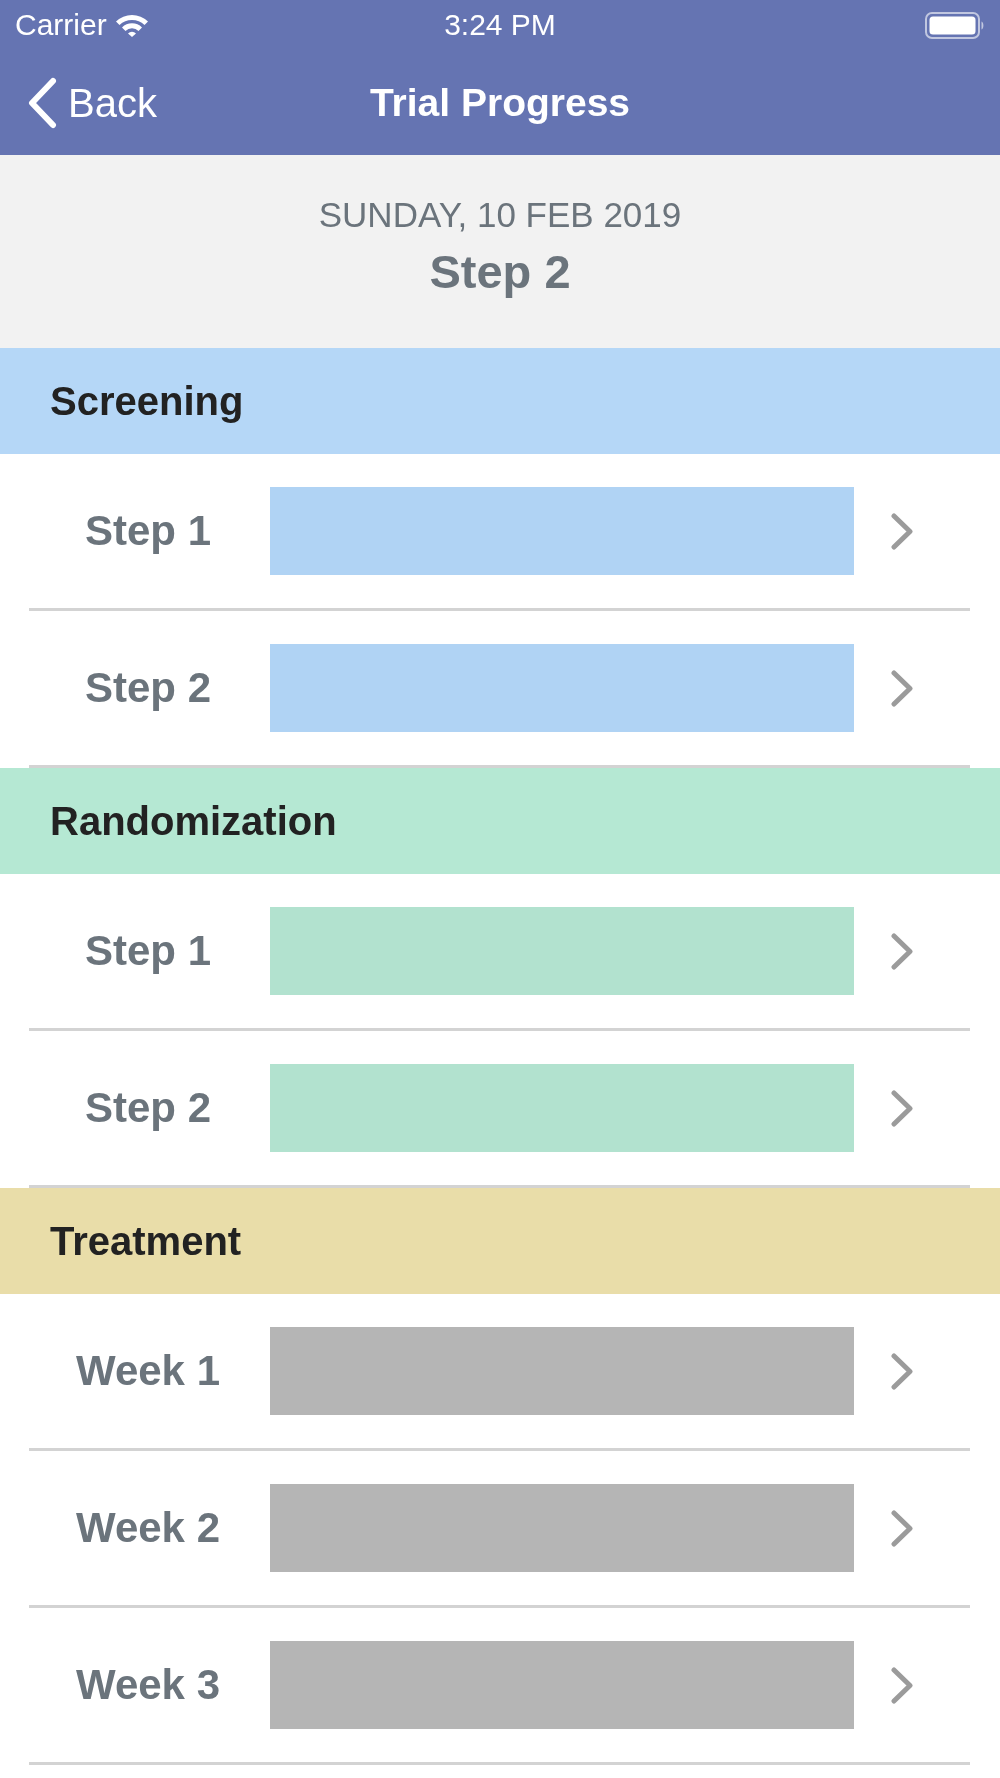 The image size is (1000, 1778). I want to click on section-title: Screening, so click(147, 401).